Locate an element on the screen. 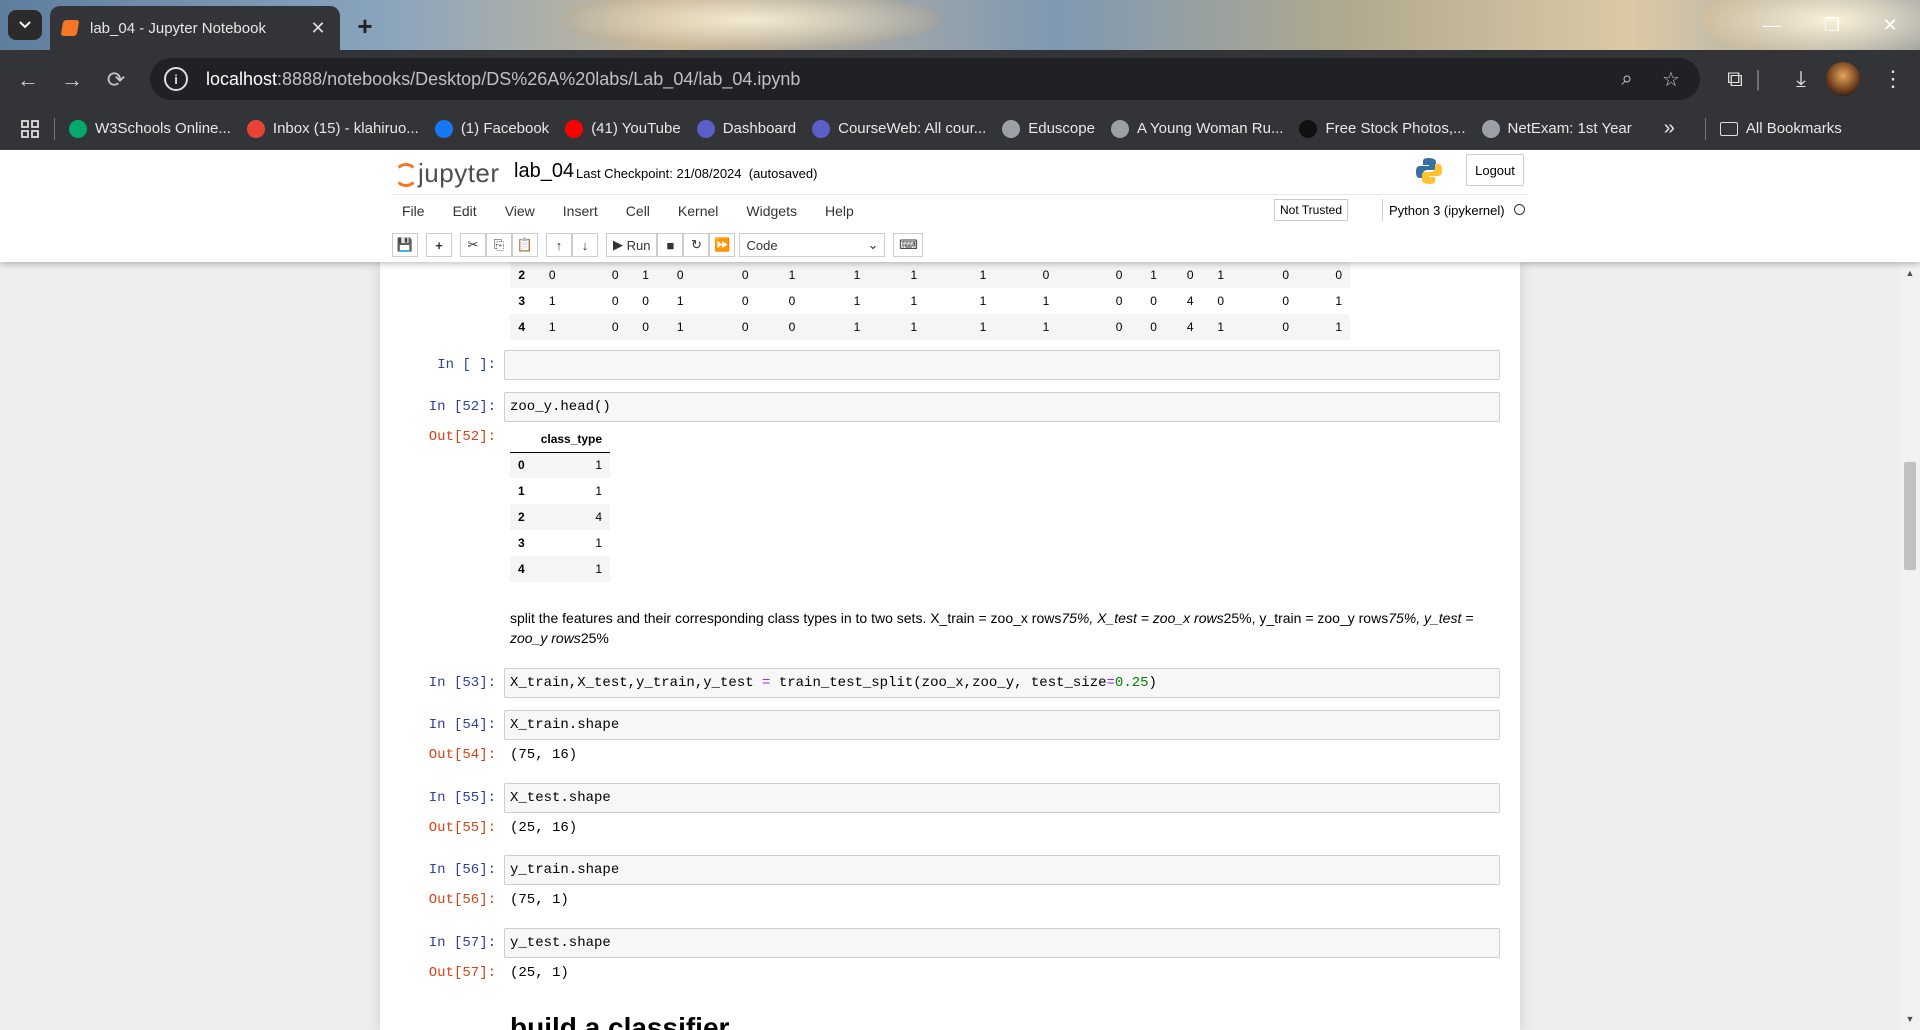 The width and height of the screenshot is (1920, 1030). more-menu-icon: ⋮ is located at coordinates (1893, 79).